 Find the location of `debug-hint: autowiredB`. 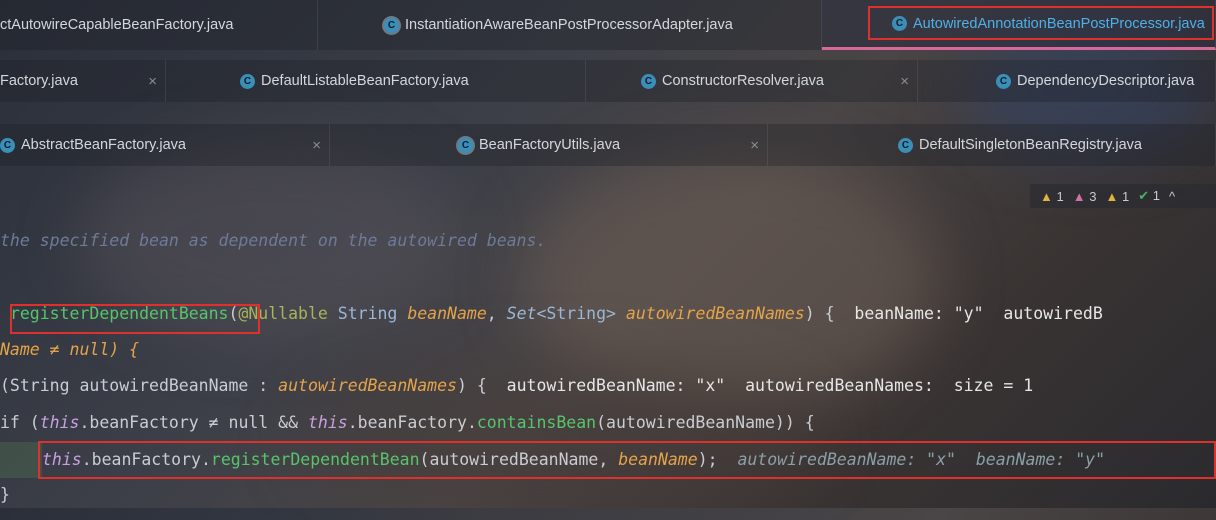

debug-hint: autowiredB is located at coordinates (1053, 313).